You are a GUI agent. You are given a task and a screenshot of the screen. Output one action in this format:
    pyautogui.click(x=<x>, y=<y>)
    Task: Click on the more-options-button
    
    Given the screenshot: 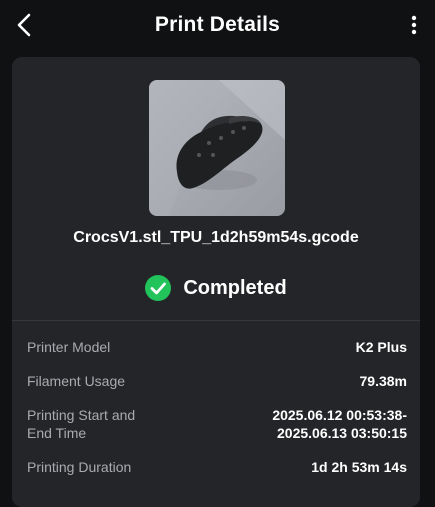 What is the action you would take?
    pyautogui.click(x=414, y=25)
    